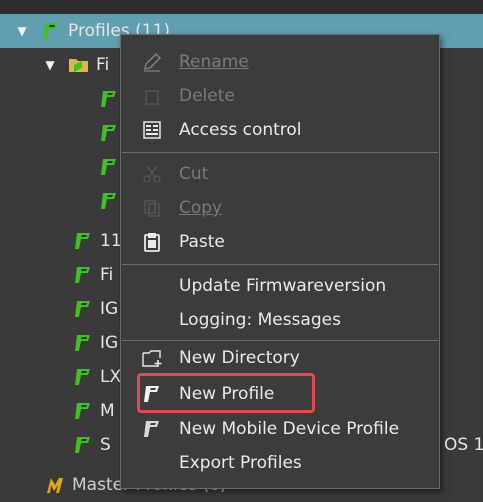  I want to click on menu-item-update-firmware: Update Firmwareversion, so click(280, 286).